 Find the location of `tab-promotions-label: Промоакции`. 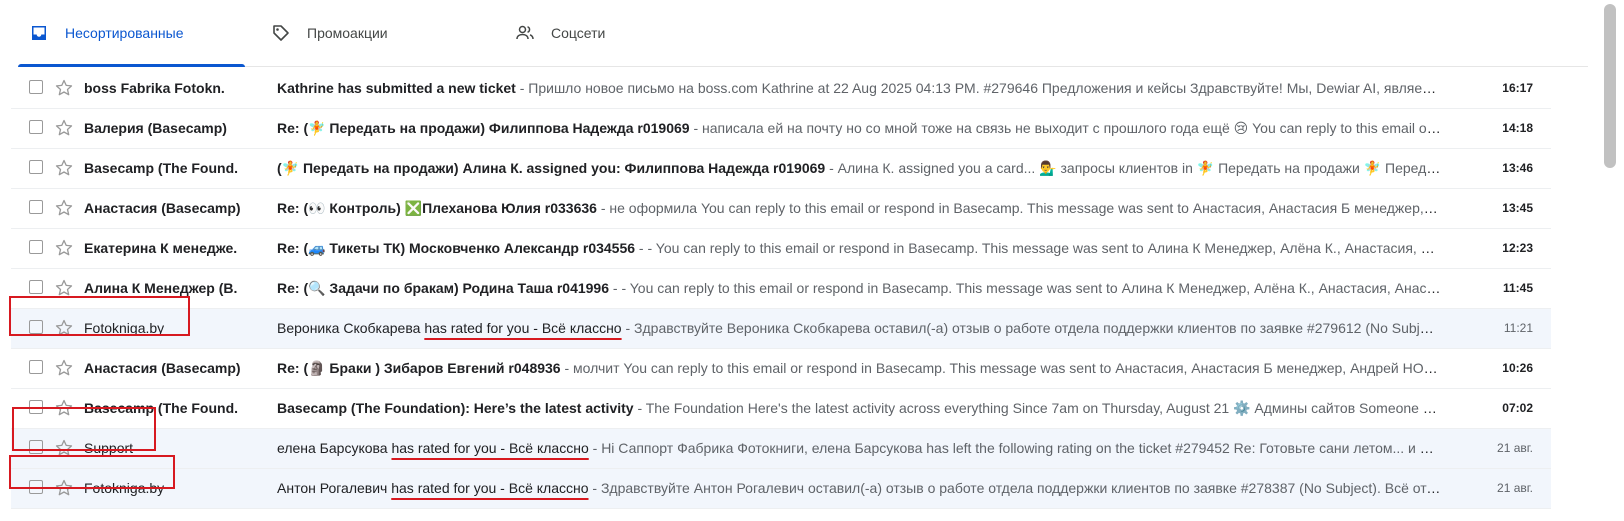

tab-promotions-label: Промоакции is located at coordinates (347, 33).